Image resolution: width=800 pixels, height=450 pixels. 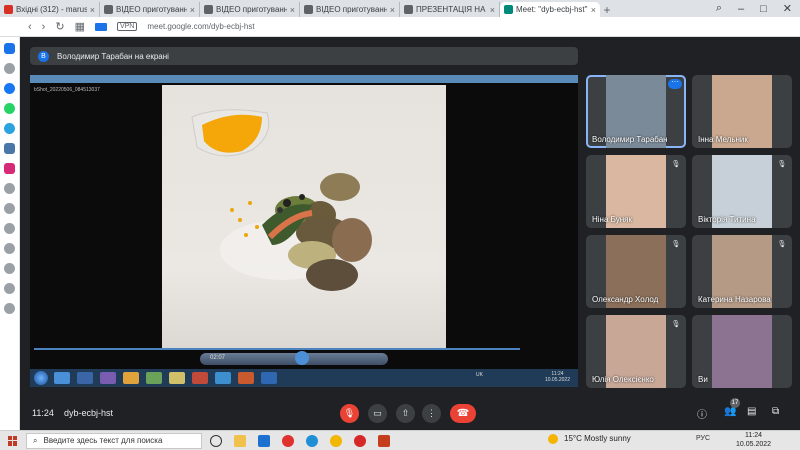 What do you see at coordinates (59, 26) in the screenshot?
I see `reload-button: ↻` at bounding box center [59, 26].